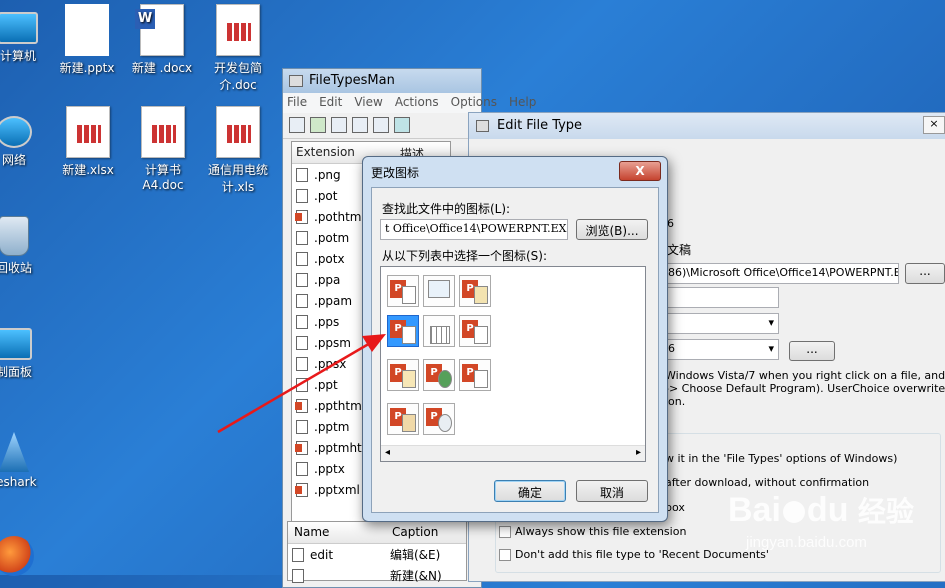 This screenshot has height=588, width=945. I want to click on arrow-shaft, so click(295, 387).